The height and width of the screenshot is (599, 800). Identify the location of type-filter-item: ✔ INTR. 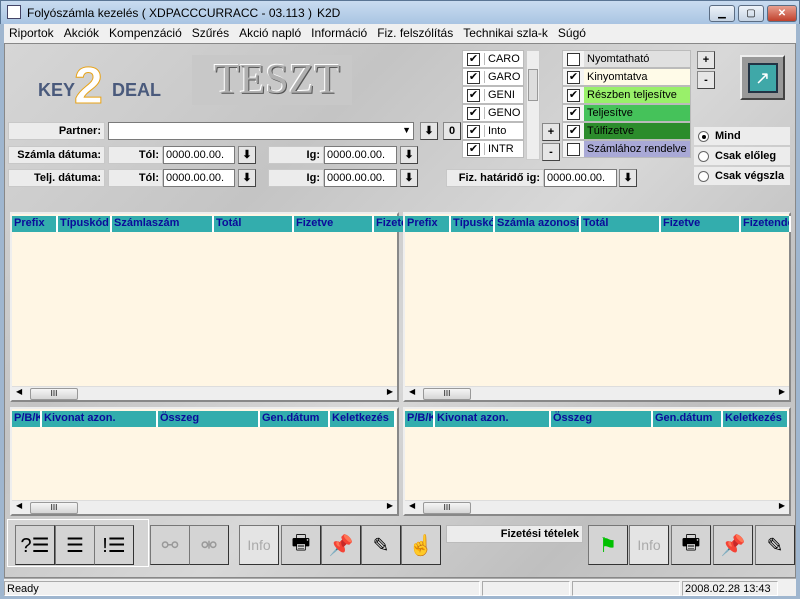
(493, 149).